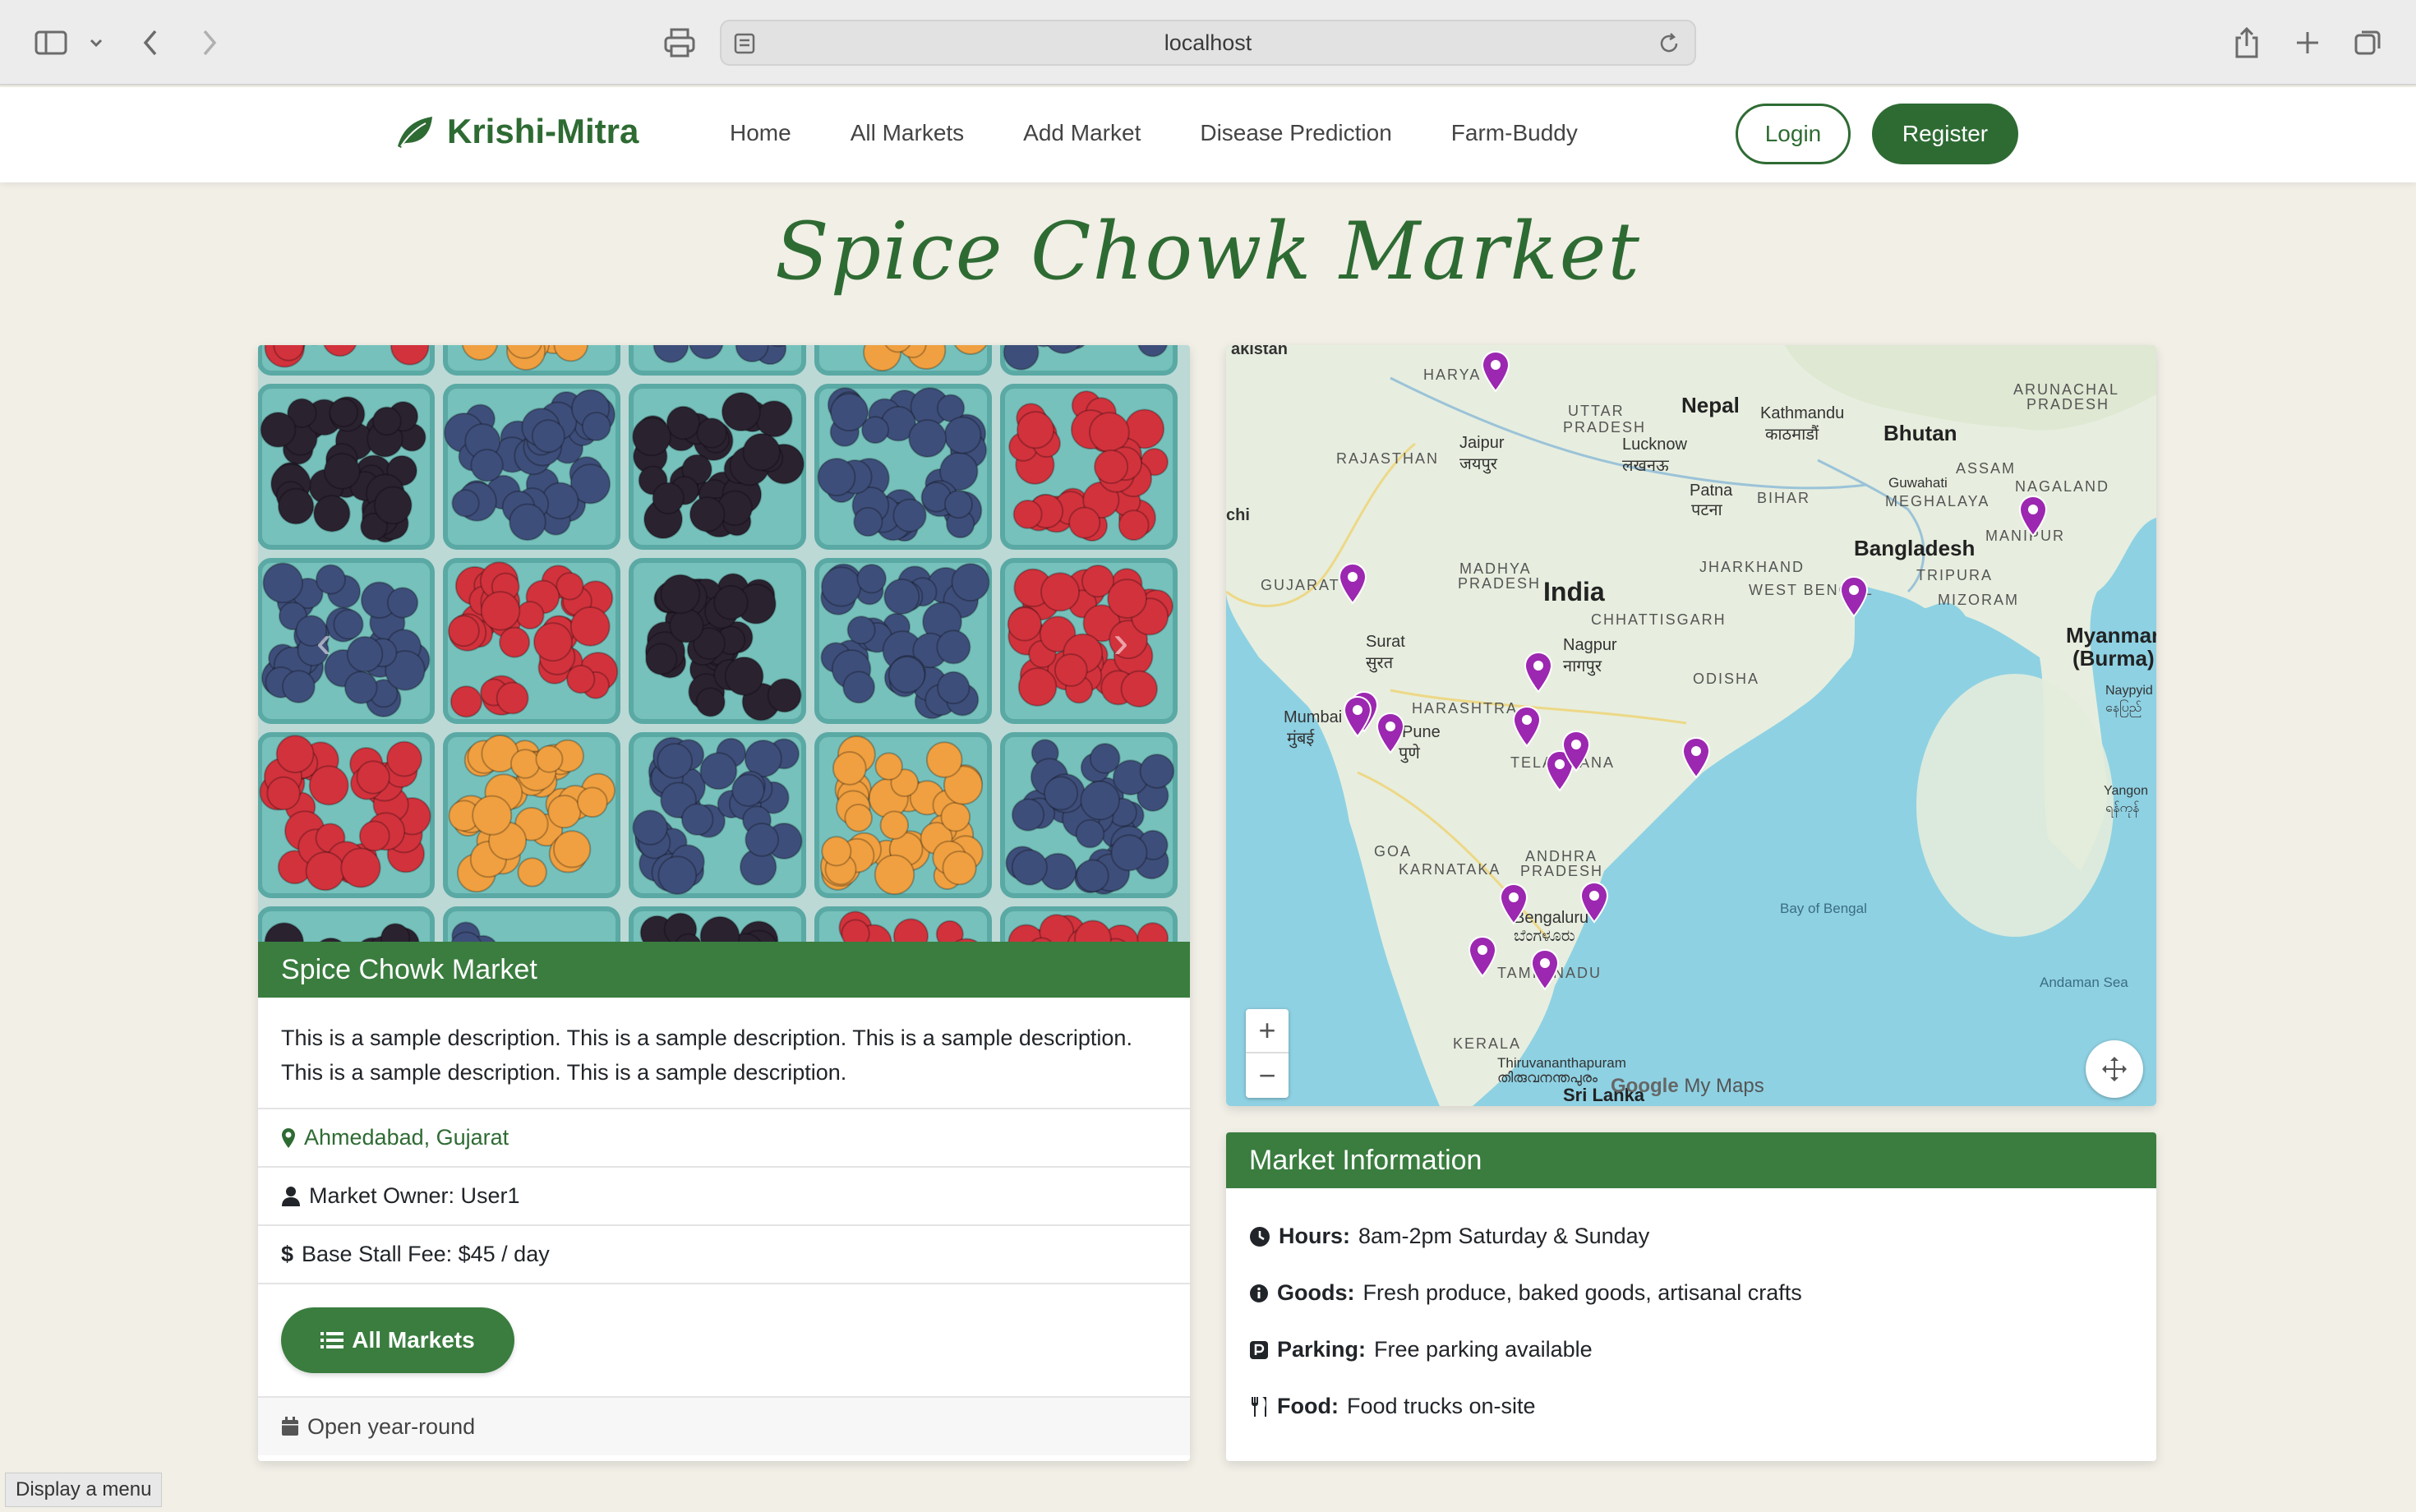  What do you see at coordinates (290, 1426) in the screenshot?
I see `calendar-icon` at bounding box center [290, 1426].